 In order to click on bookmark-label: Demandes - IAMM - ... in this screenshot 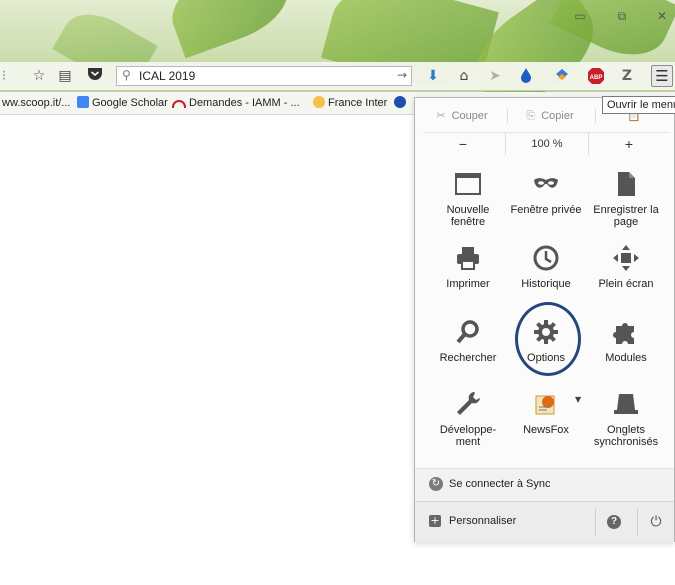, I will do `click(244, 103)`.